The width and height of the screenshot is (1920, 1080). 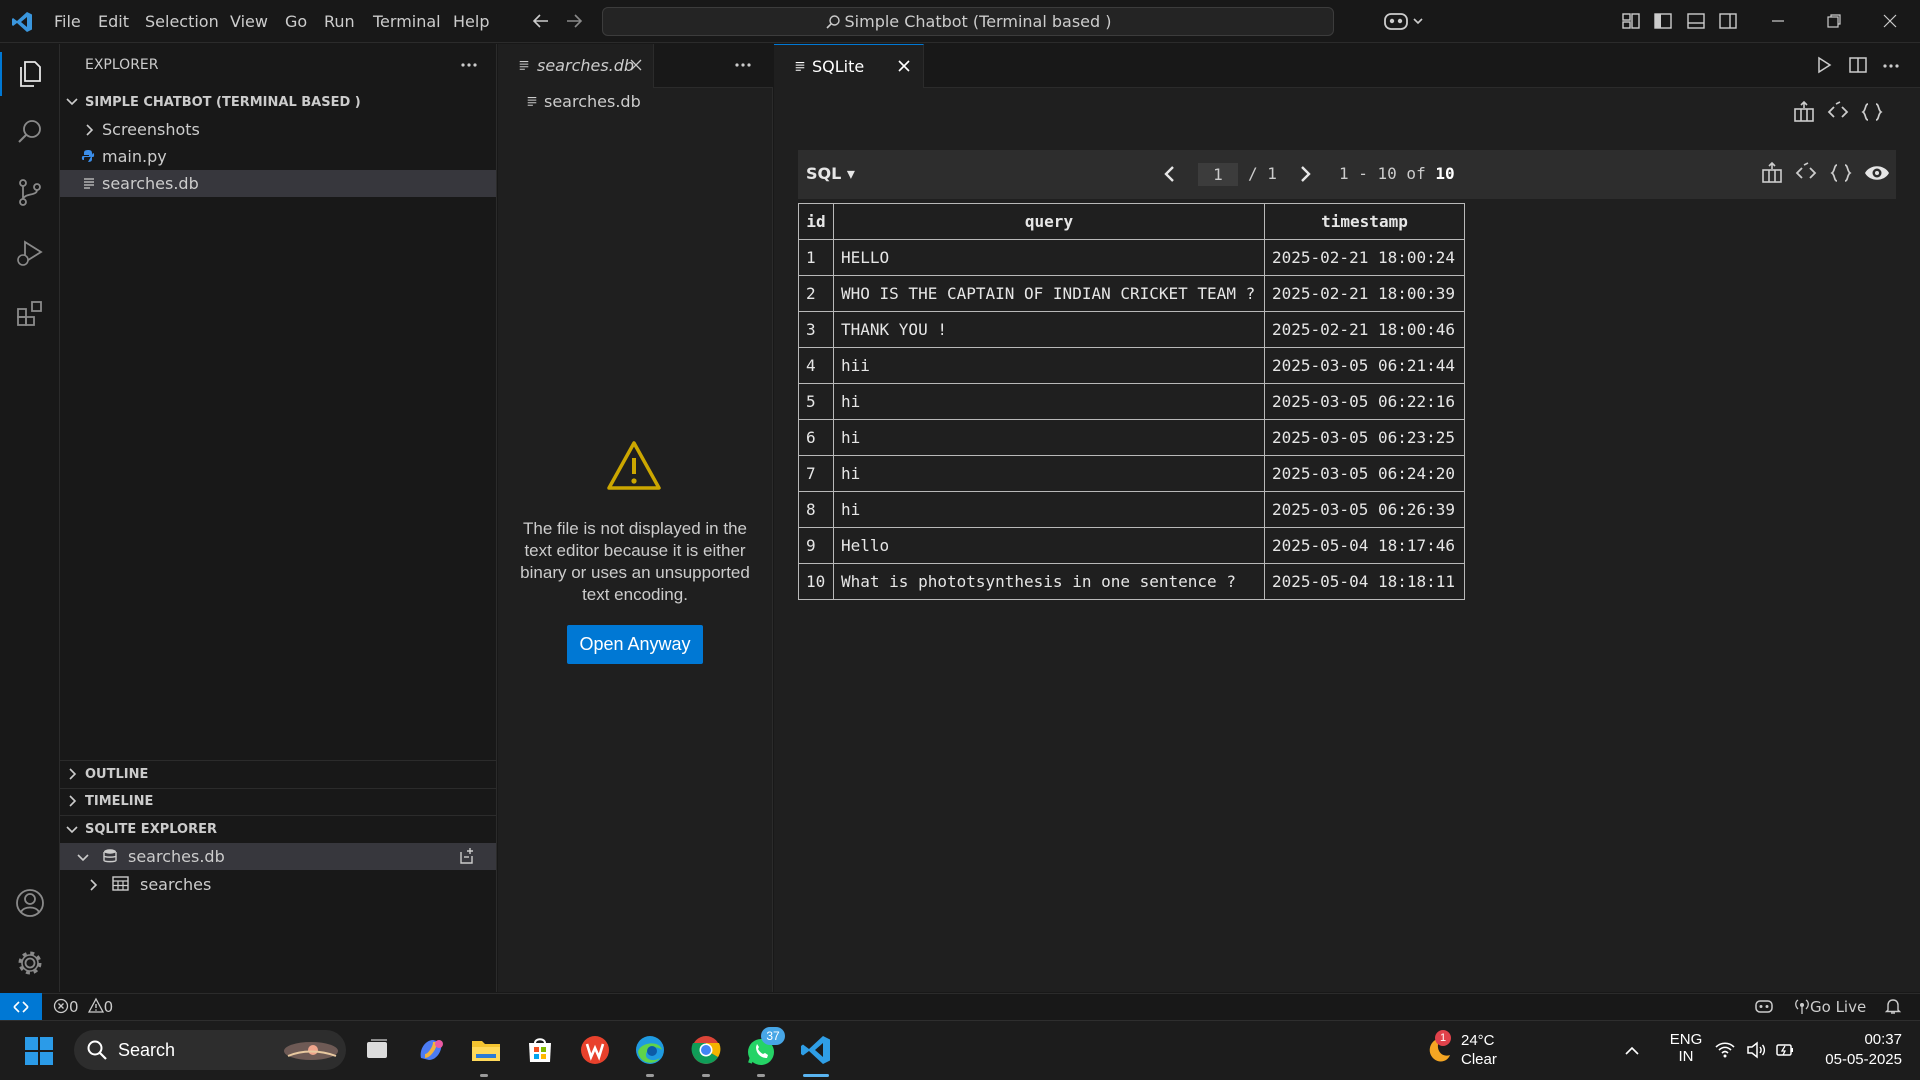 I want to click on tab-searches-db: searches.db, so click(x=576, y=66).